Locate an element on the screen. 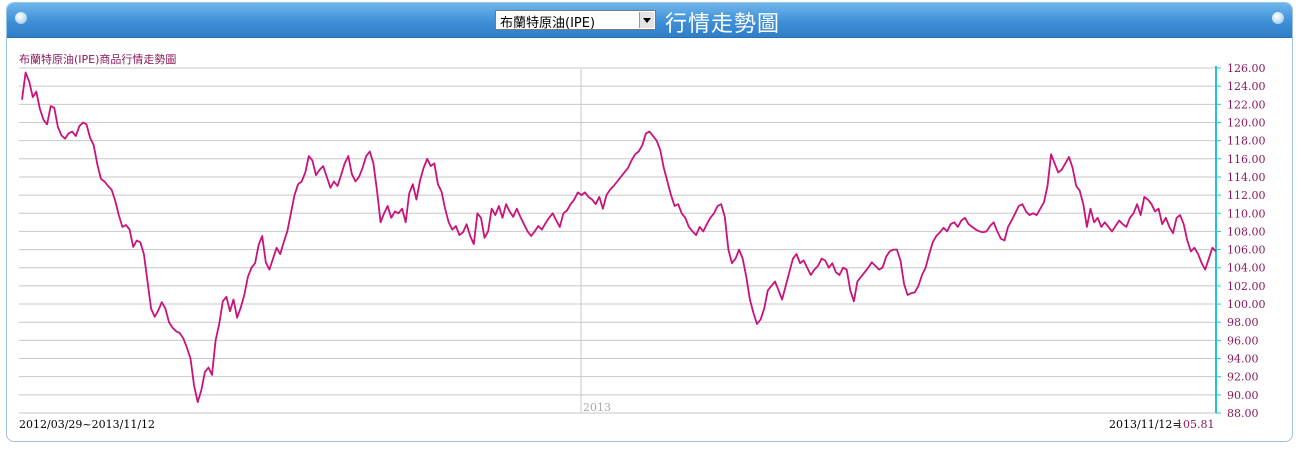  y-tick-label: 116.00 is located at coordinates (1246, 159).